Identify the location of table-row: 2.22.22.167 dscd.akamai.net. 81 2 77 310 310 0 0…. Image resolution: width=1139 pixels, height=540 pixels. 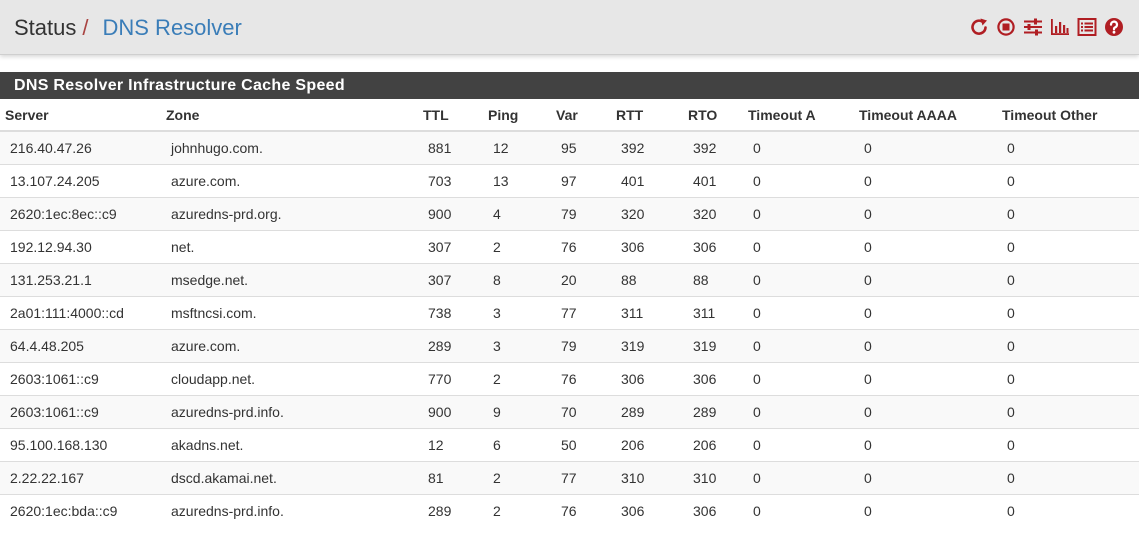
(569, 478).